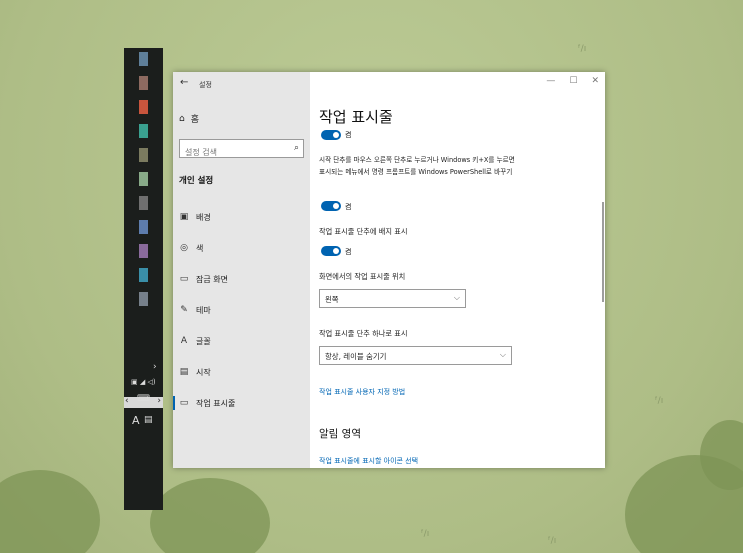  I want to click on page-title: 작업 표시줄, so click(356, 117).